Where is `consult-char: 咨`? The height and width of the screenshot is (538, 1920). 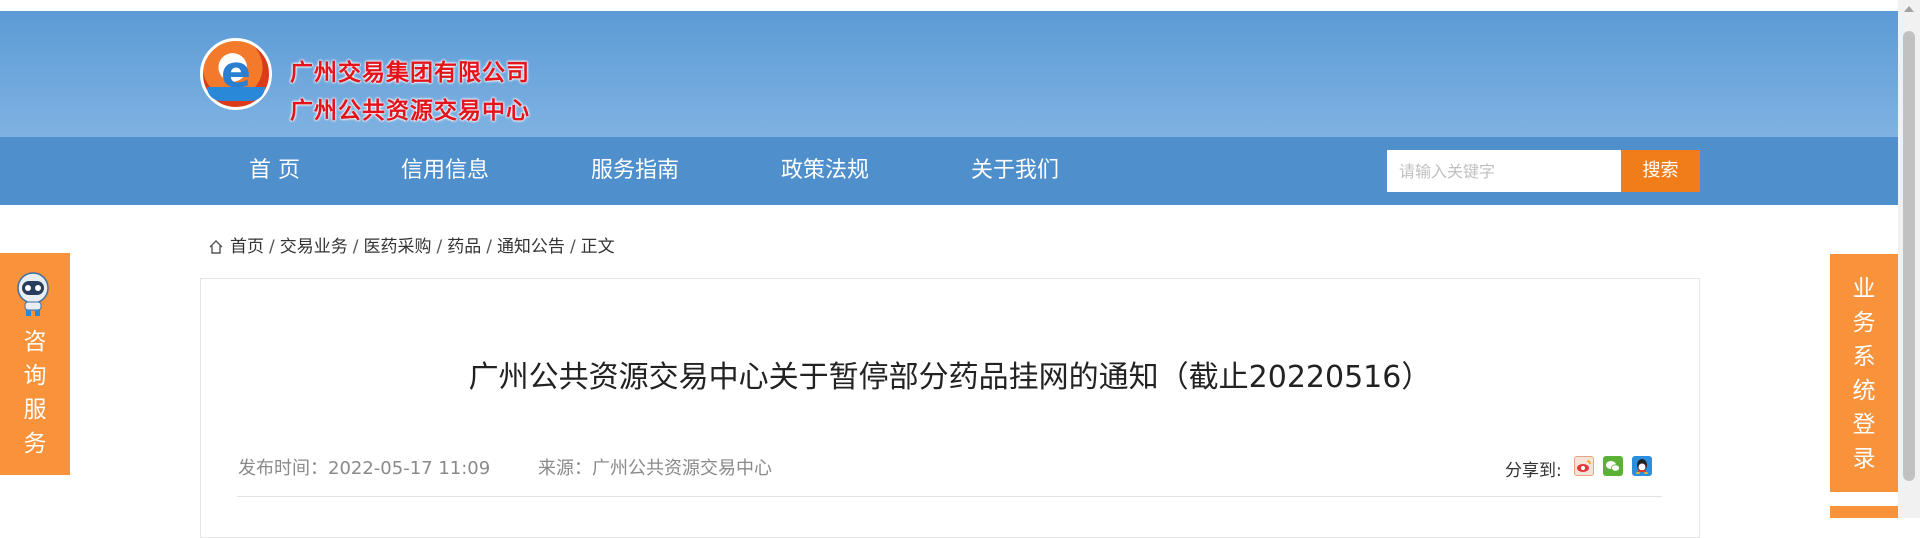 consult-char: 咨 is located at coordinates (35, 342).